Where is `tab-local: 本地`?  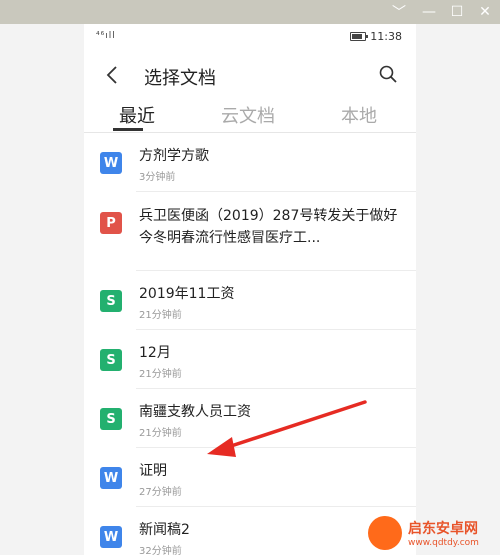 tab-local: 本地 is located at coordinates (359, 115).